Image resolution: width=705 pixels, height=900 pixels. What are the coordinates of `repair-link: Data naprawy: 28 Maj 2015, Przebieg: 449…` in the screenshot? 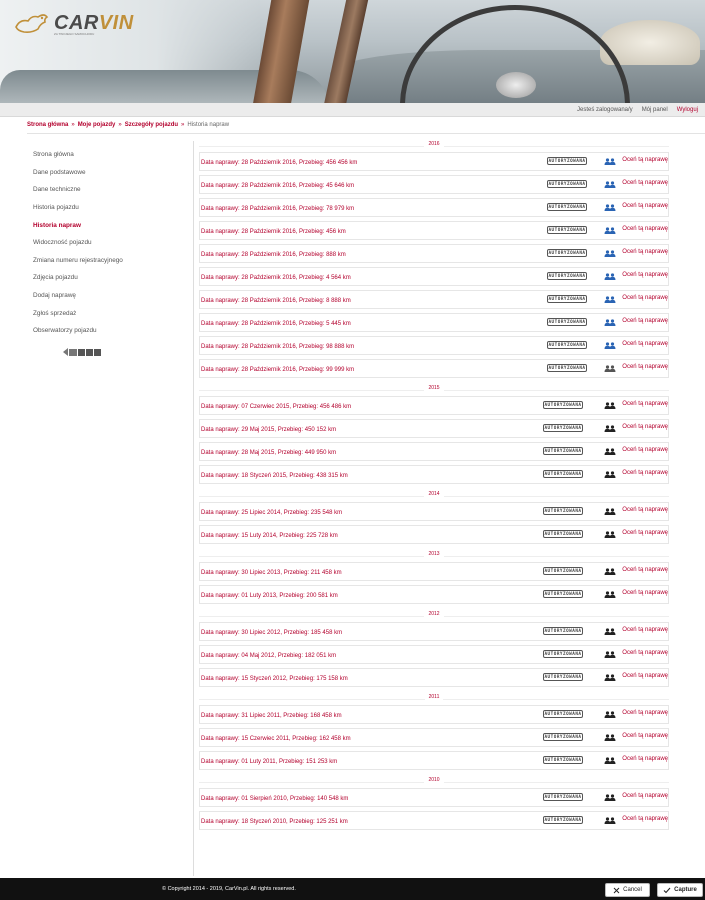 It's located at (268, 453).